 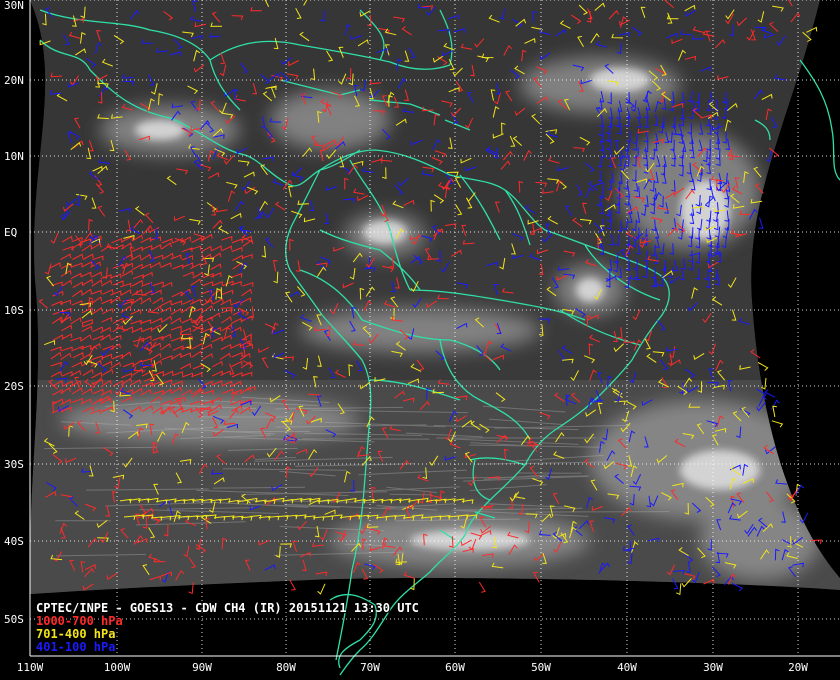 I want to click on lon-label-30w: 30W, so click(x=713, y=667).